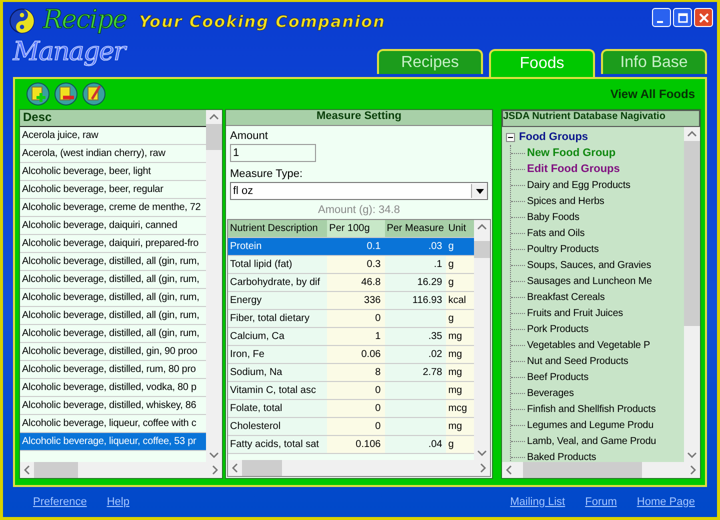 Image resolution: width=720 pixels, height=520 pixels. I want to click on measure-type-label: Measure Type:, so click(267, 174).